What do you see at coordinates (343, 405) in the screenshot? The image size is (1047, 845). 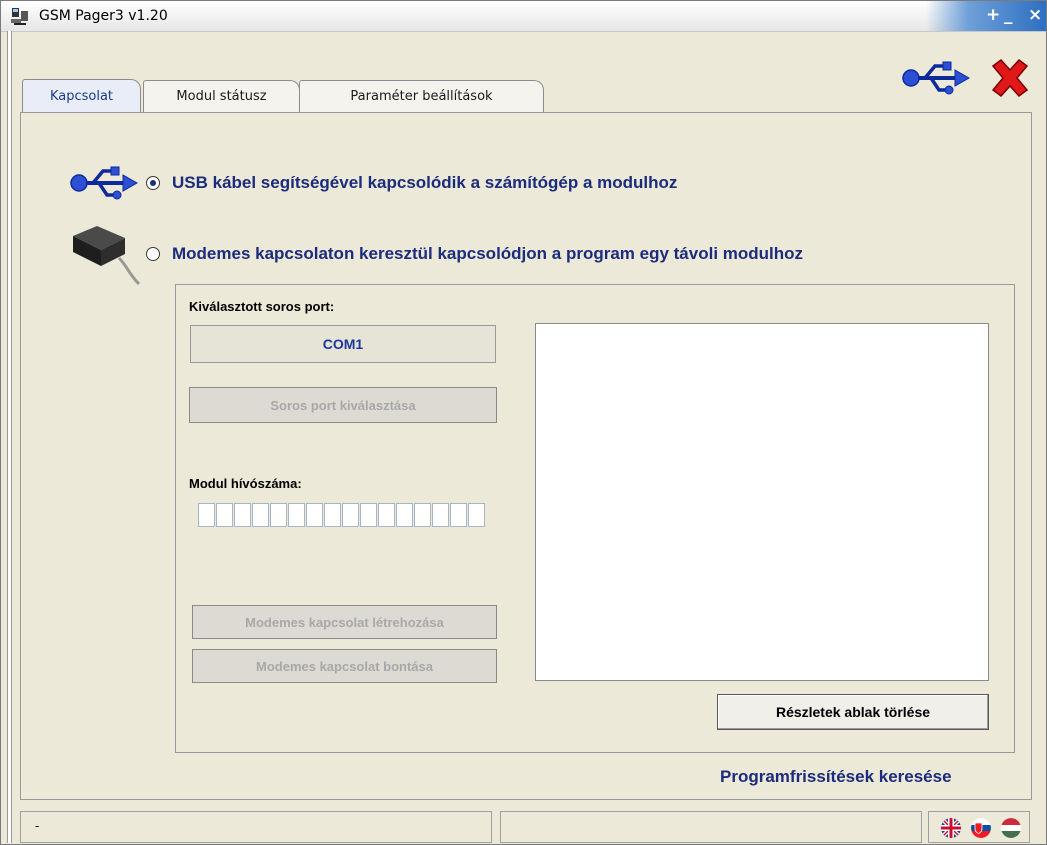 I see `select-serial-port-button: Soros port kiválasztása` at bounding box center [343, 405].